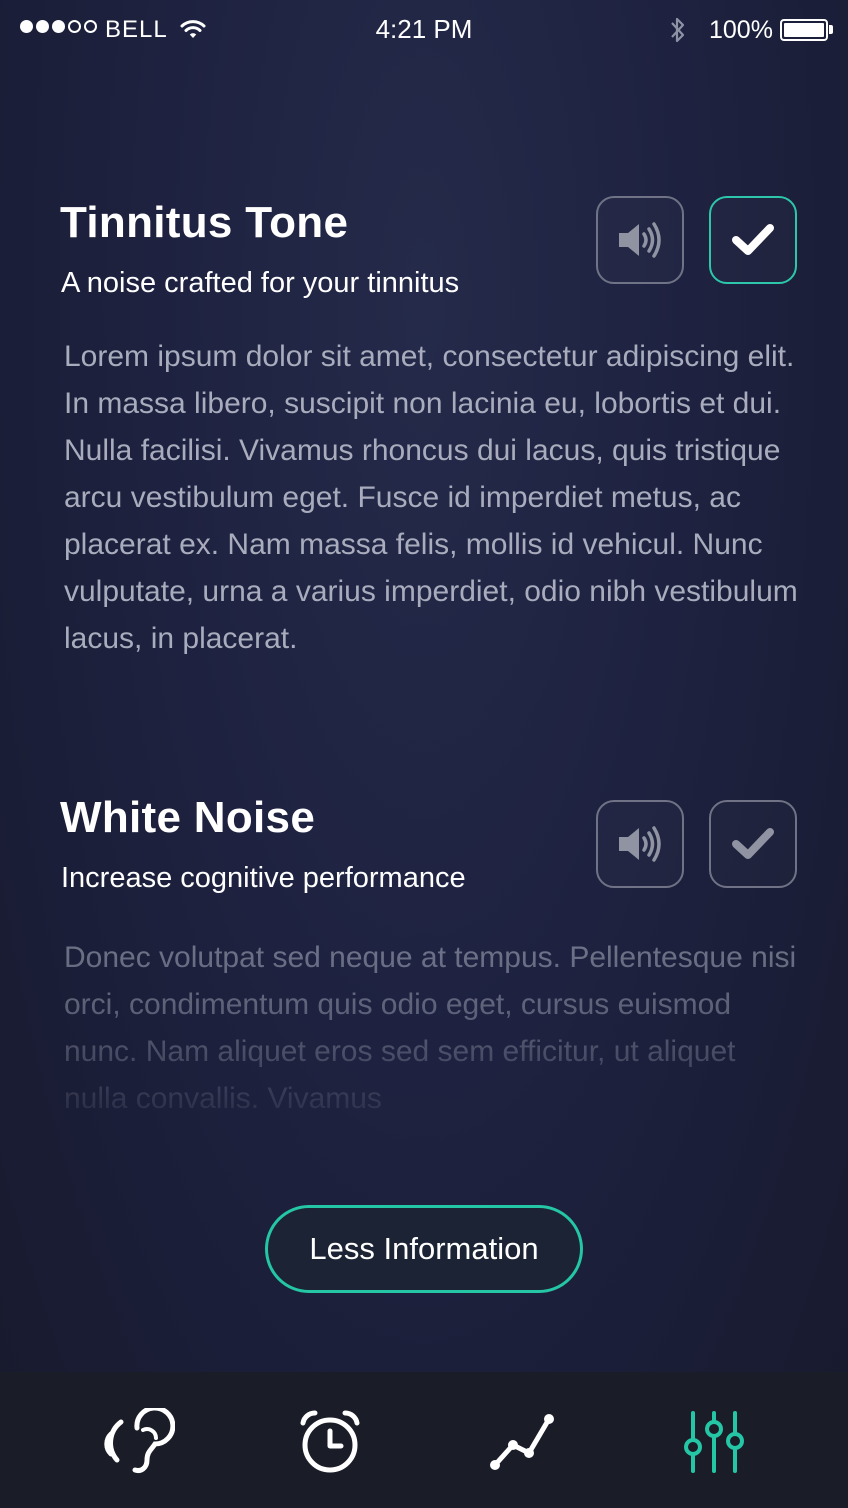  What do you see at coordinates (804, 30) in the screenshot?
I see `battery-icon` at bounding box center [804, 30].